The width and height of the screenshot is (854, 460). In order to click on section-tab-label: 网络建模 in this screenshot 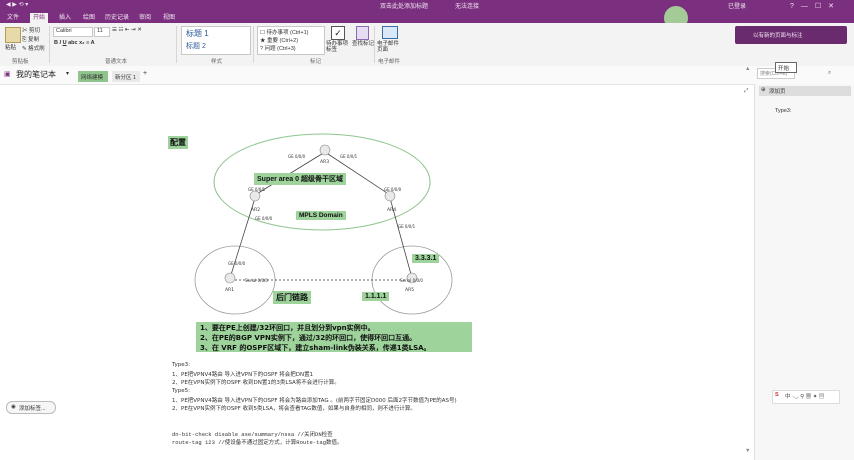, I will do `click(92, 78)`.